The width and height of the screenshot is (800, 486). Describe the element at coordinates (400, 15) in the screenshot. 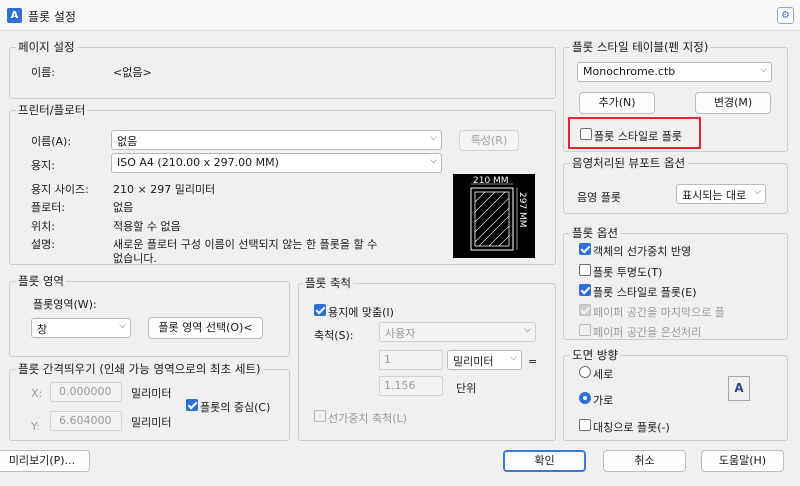

I see `title-bar` at that location.